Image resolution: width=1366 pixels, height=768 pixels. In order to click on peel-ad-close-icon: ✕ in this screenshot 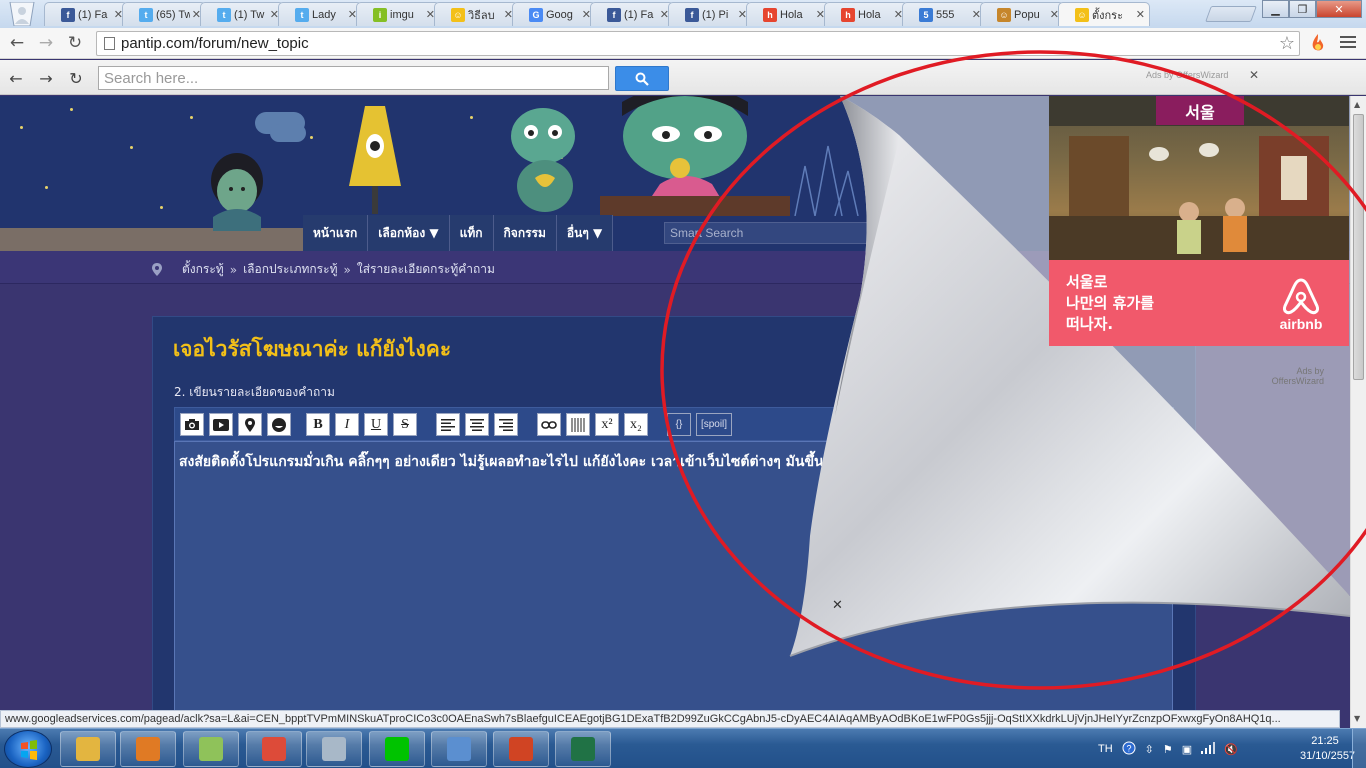, I will do `click(837, 605)`.